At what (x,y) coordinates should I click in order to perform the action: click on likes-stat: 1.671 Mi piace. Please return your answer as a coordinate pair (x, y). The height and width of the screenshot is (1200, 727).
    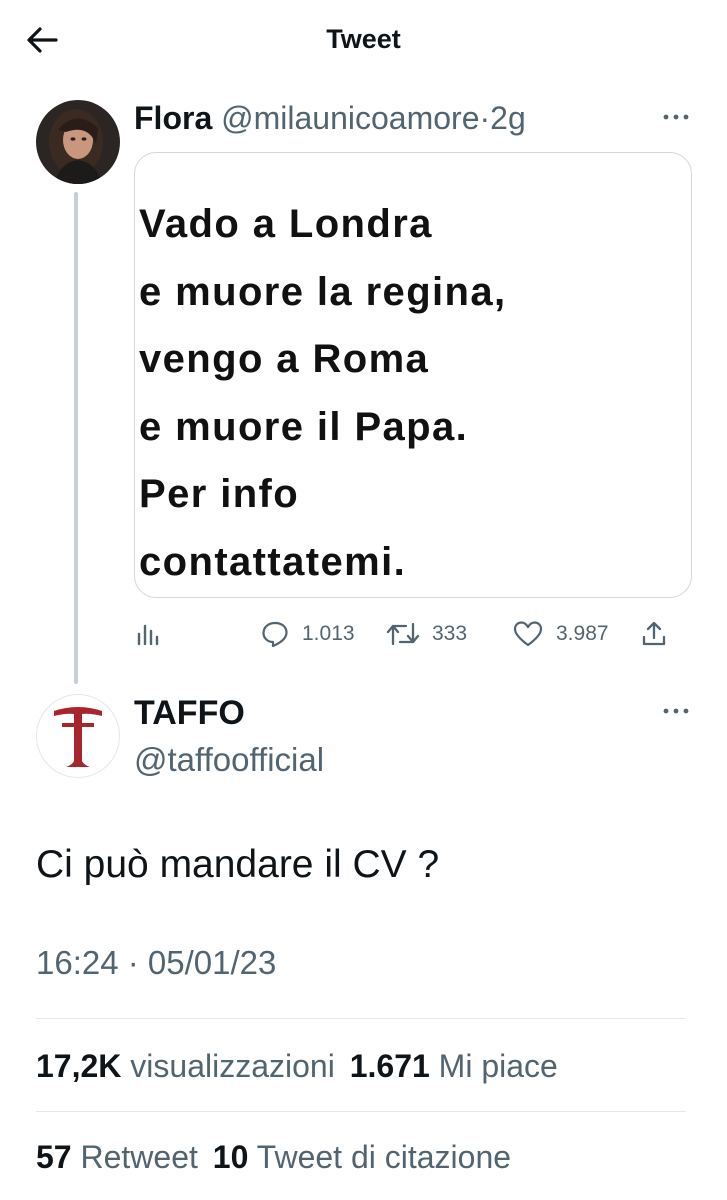
    Looking at the image, I should click on (454, 1066).